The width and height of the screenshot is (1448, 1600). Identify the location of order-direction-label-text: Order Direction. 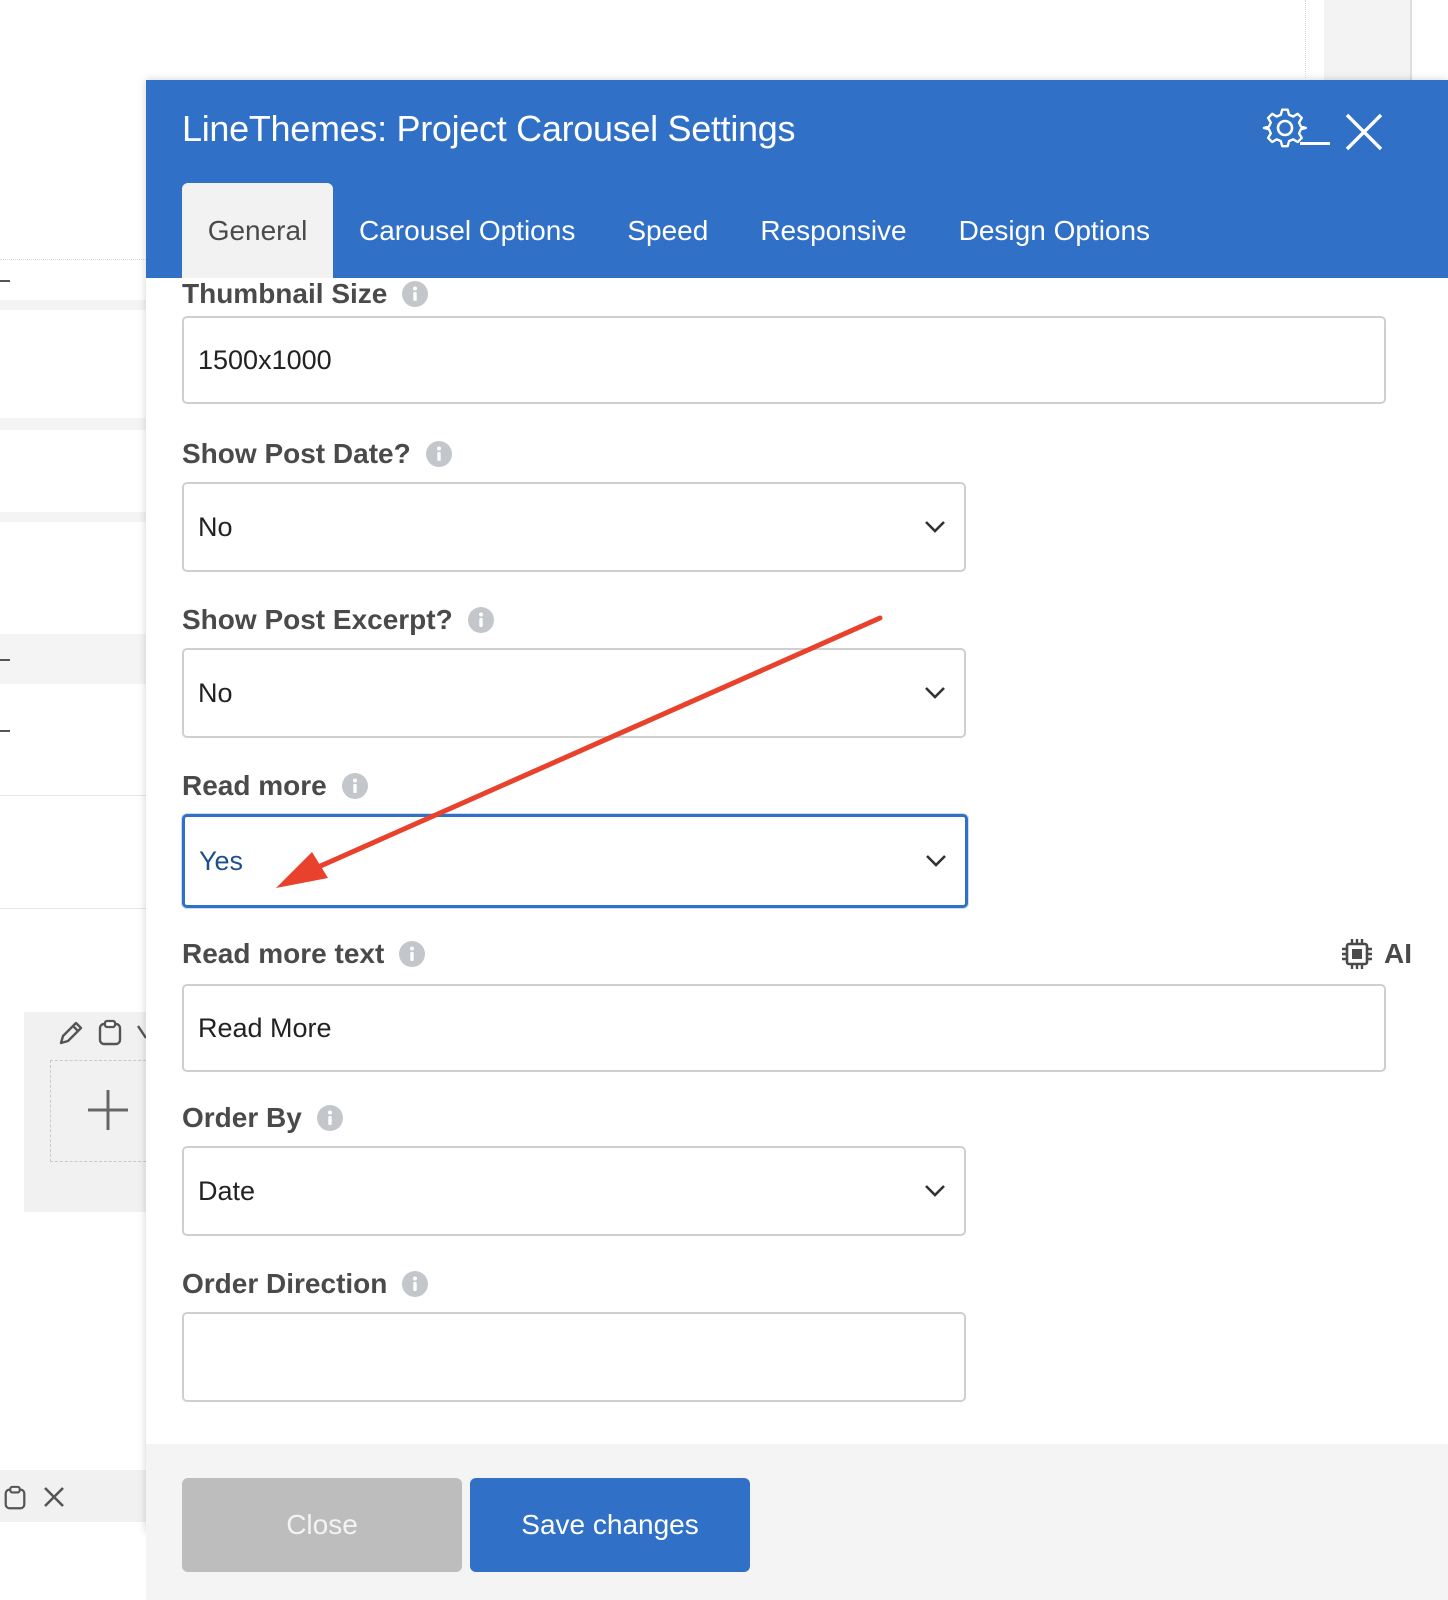
(285, 1283).